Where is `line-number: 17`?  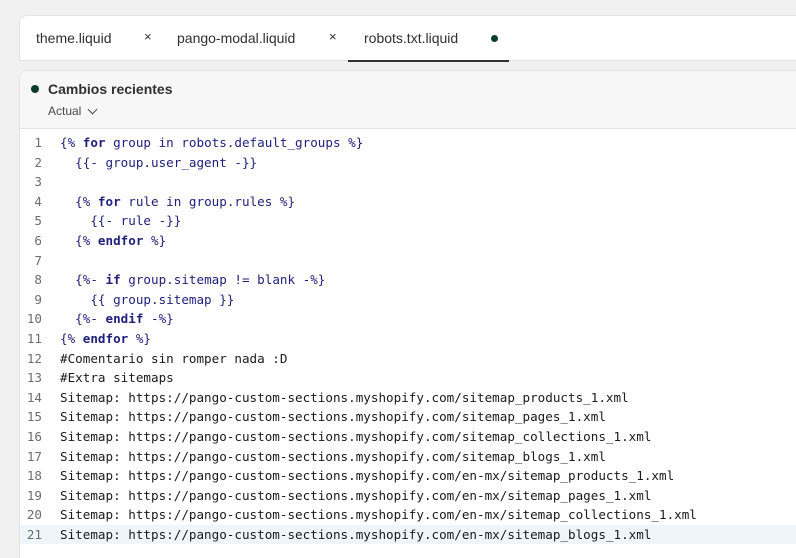 line-number: 17 is located at coordinates (34, 456).